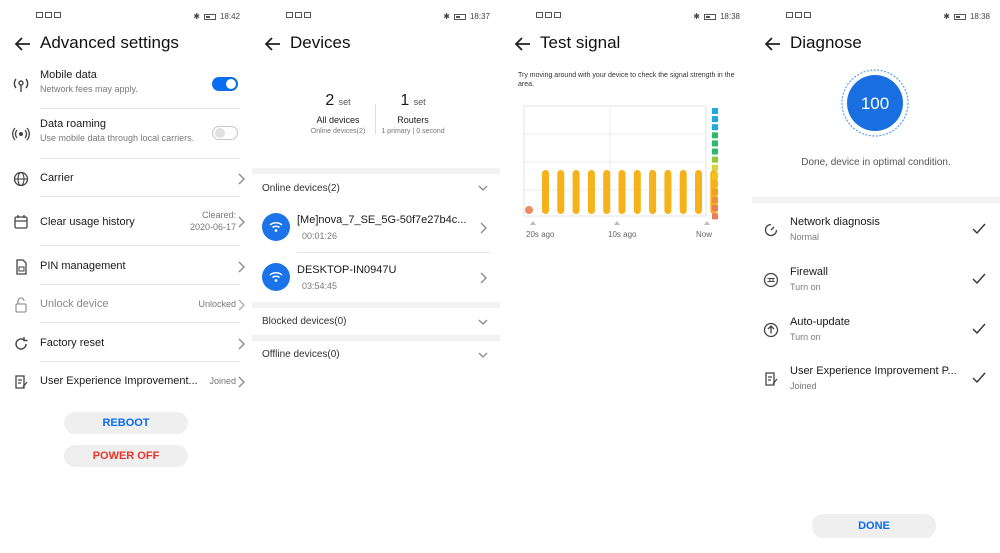  What do you see at coordinates (876, 280) in the screenshot?
I see `diagnose-item: Firewall Turn on` at bounding box center [876, 280].